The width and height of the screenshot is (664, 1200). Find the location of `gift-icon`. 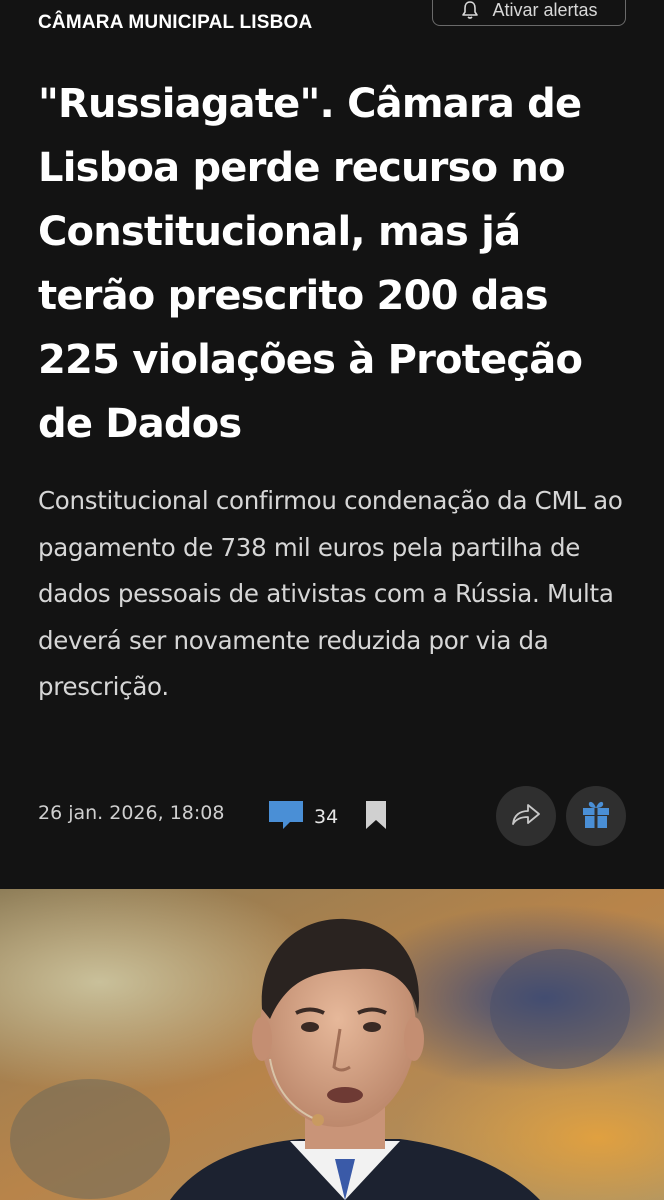

gift-icon is located at coordinates (596, 816).